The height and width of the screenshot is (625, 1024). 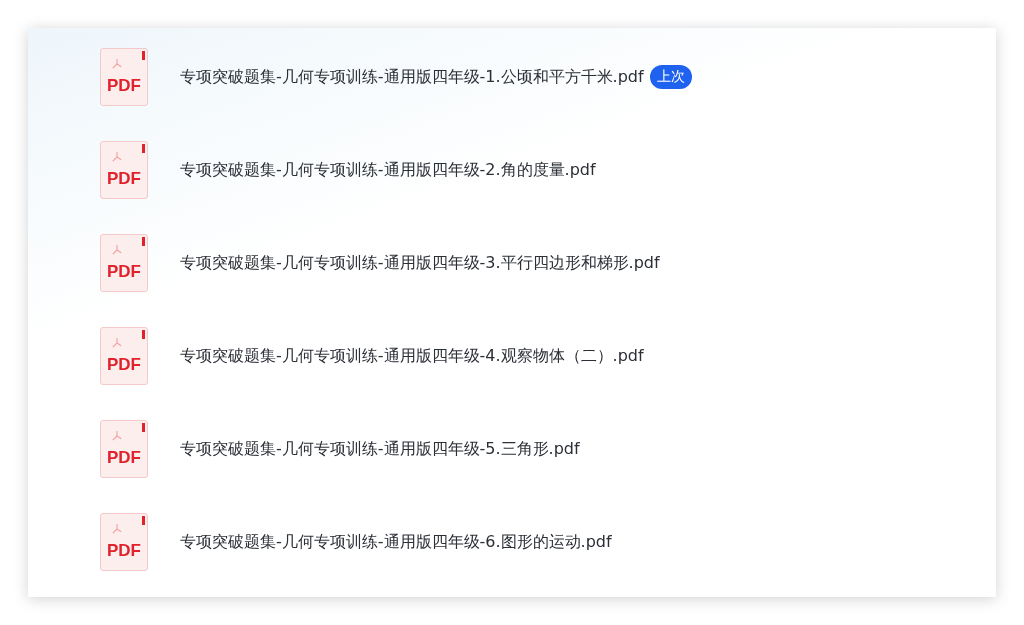 What do you see at coordinates (380, 449) in the screenshot?
I see `file-name: 专项突破题集-几何专项训练-通用版四年级-5.三角形.pdf` at bounding box center [380, 449].